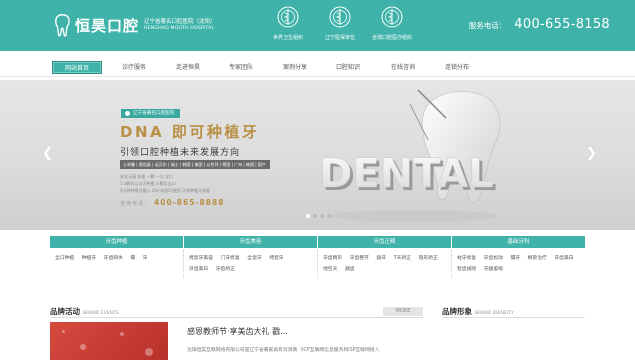  Describe the element at coordinates (348, 67) in the screenshot. I see `nav-item-knowledge: 口腔知识` at that location.